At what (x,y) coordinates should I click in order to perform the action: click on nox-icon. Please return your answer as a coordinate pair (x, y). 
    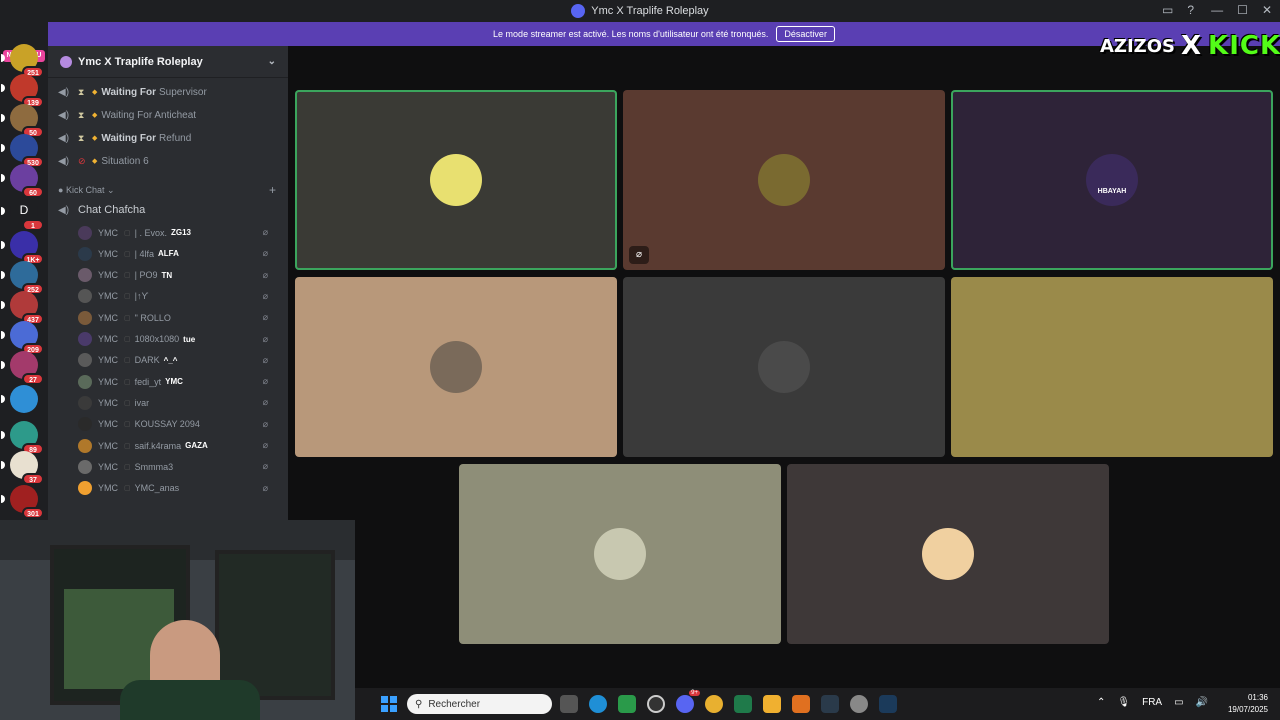
    Looking at the image, I should click on (830, 704).